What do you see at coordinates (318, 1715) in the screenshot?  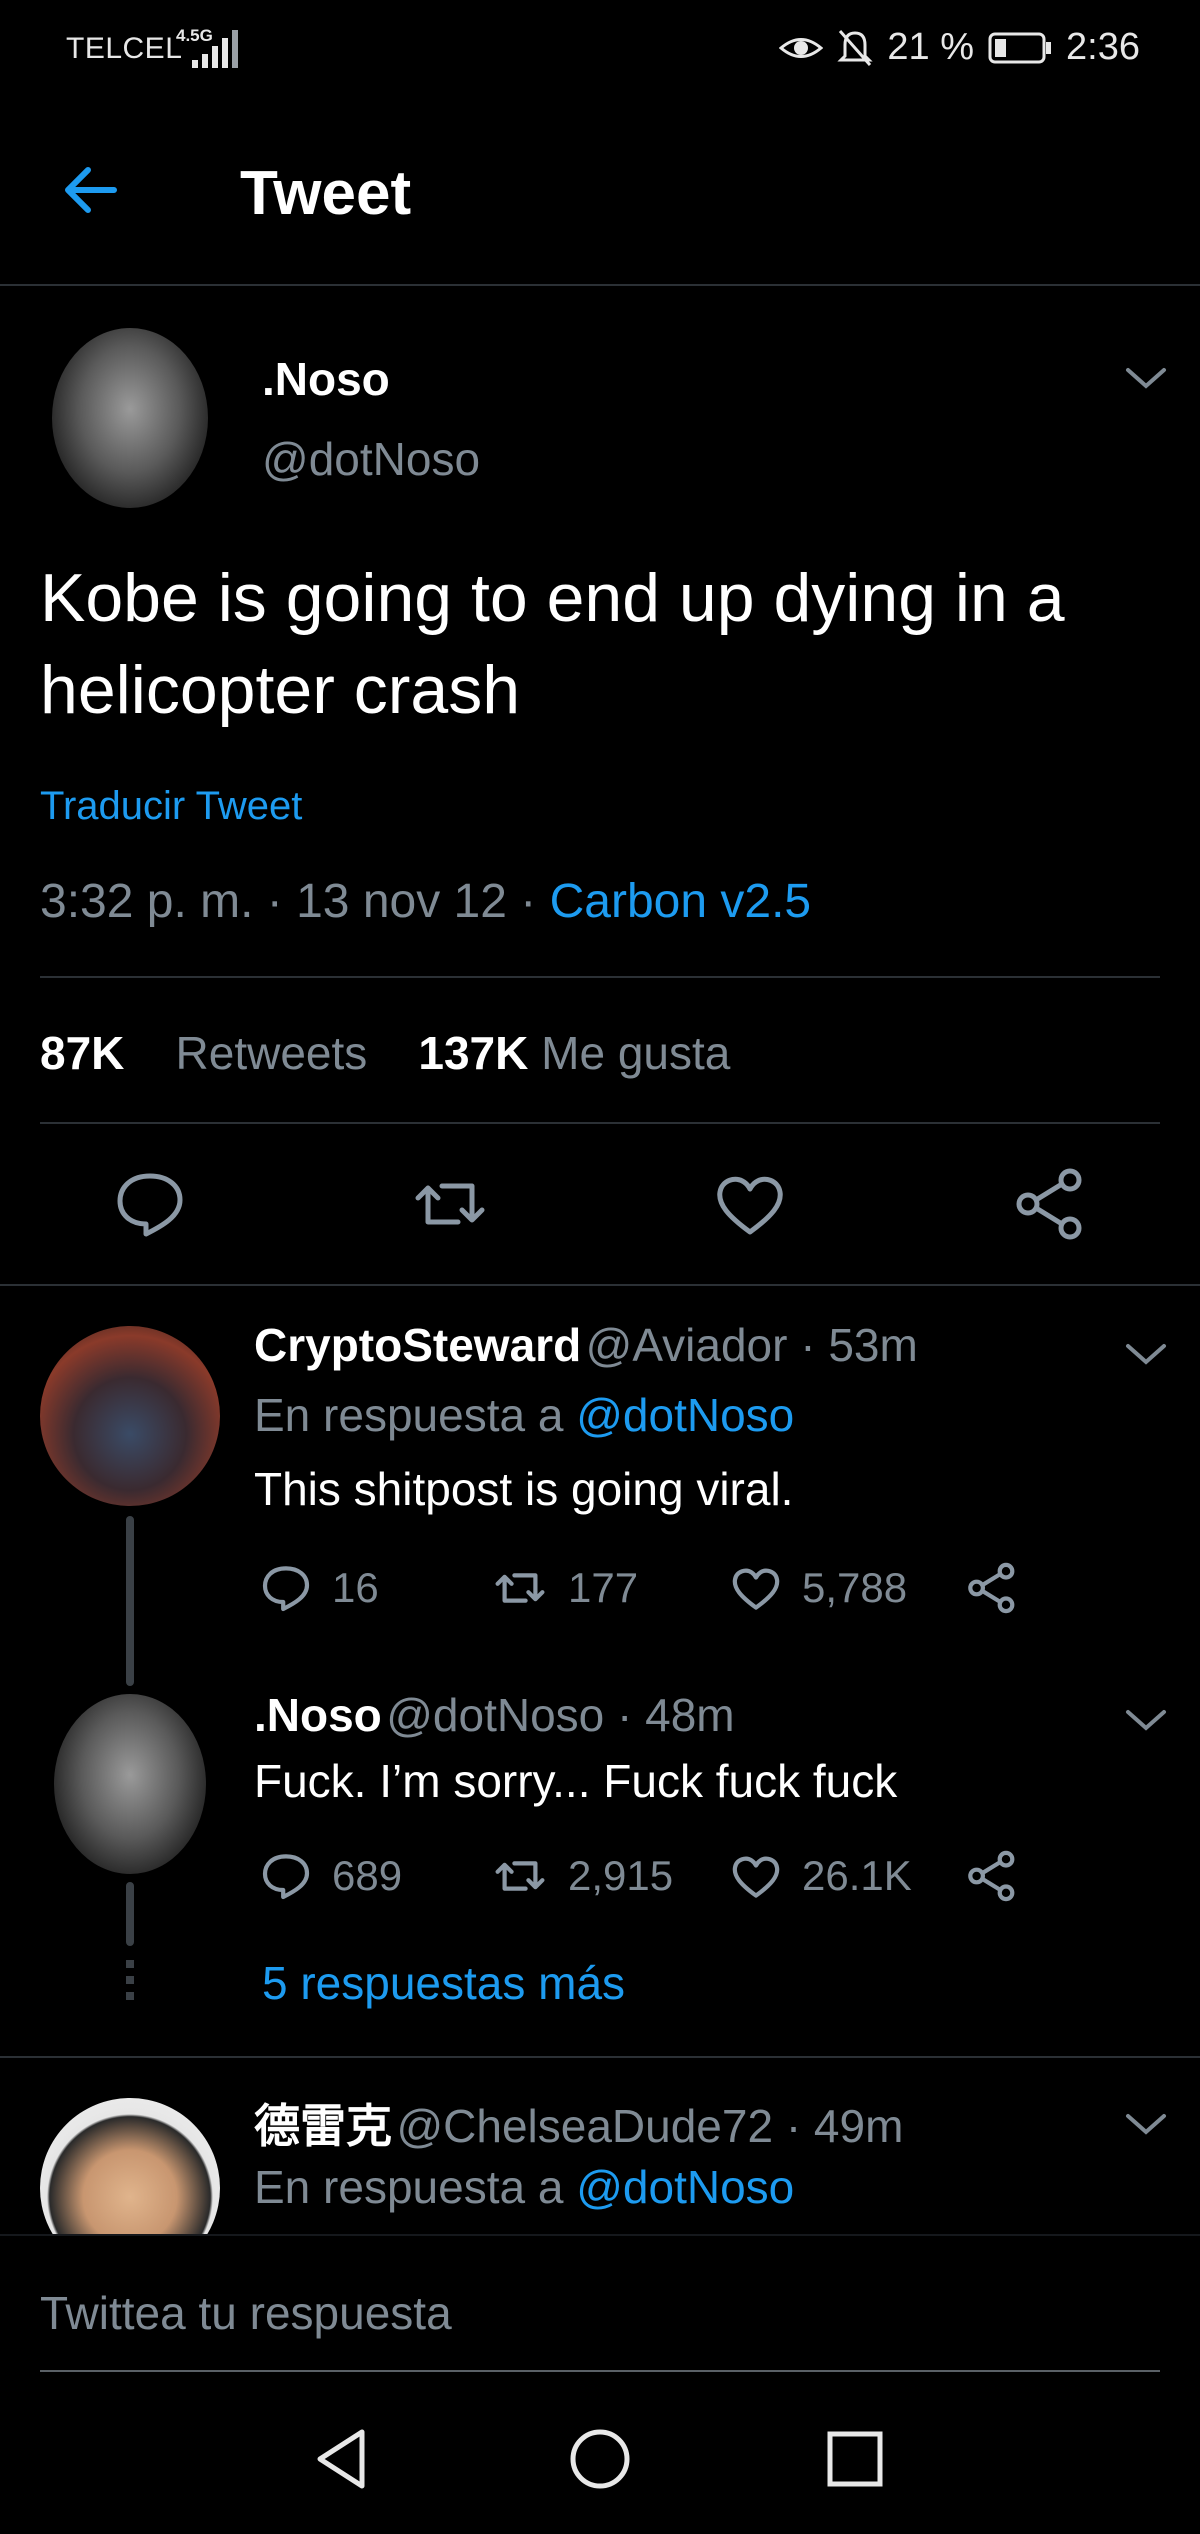 I see `reply-author-name: .Noso` at bounding box center [318, 1715].